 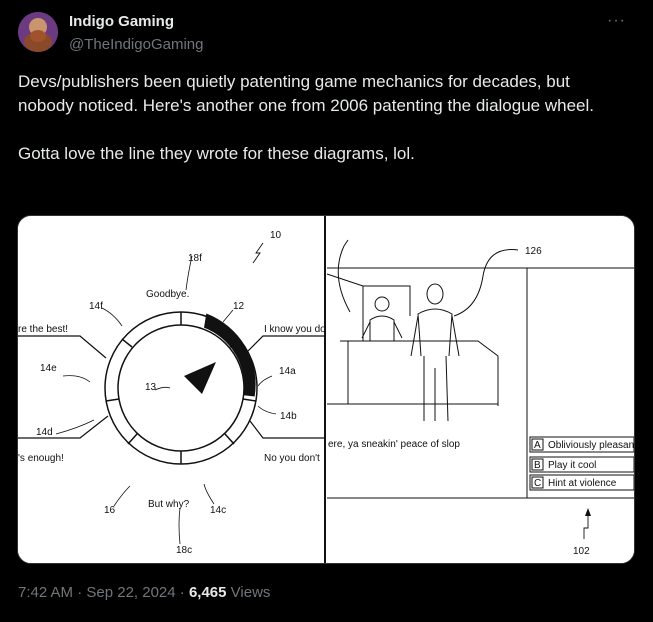 I want to click on ref-18f-label: 18f, so click(x=195, y=258).